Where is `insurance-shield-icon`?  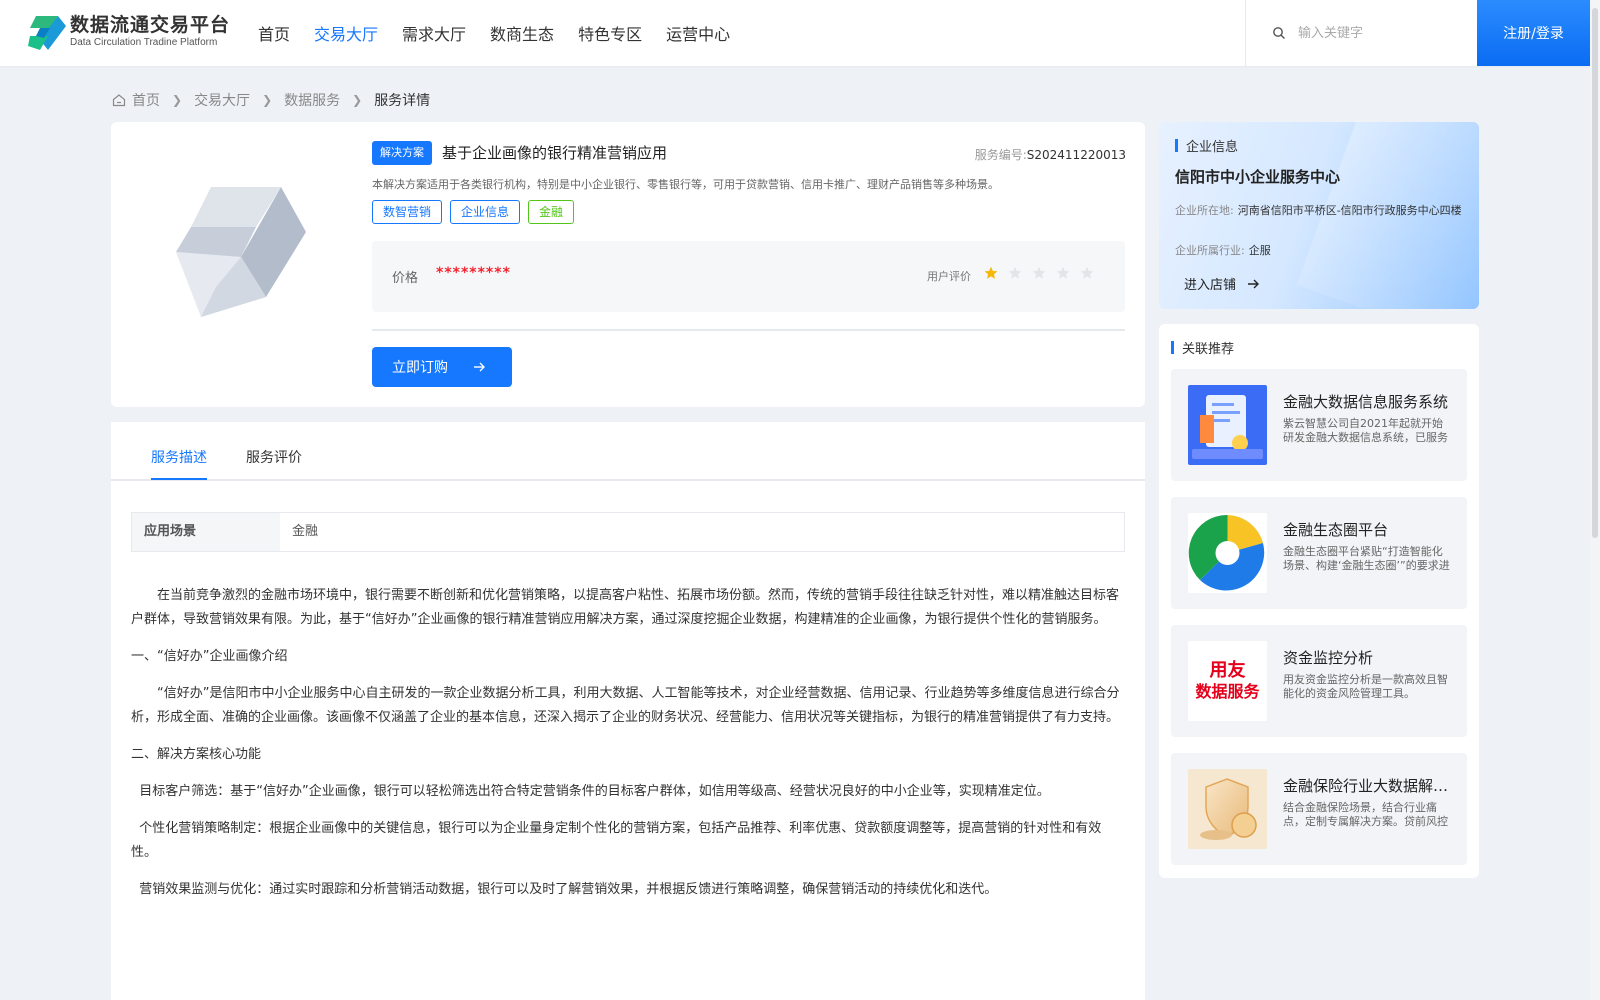 insurance-shield-icon is located at coordinates (1227, 809).